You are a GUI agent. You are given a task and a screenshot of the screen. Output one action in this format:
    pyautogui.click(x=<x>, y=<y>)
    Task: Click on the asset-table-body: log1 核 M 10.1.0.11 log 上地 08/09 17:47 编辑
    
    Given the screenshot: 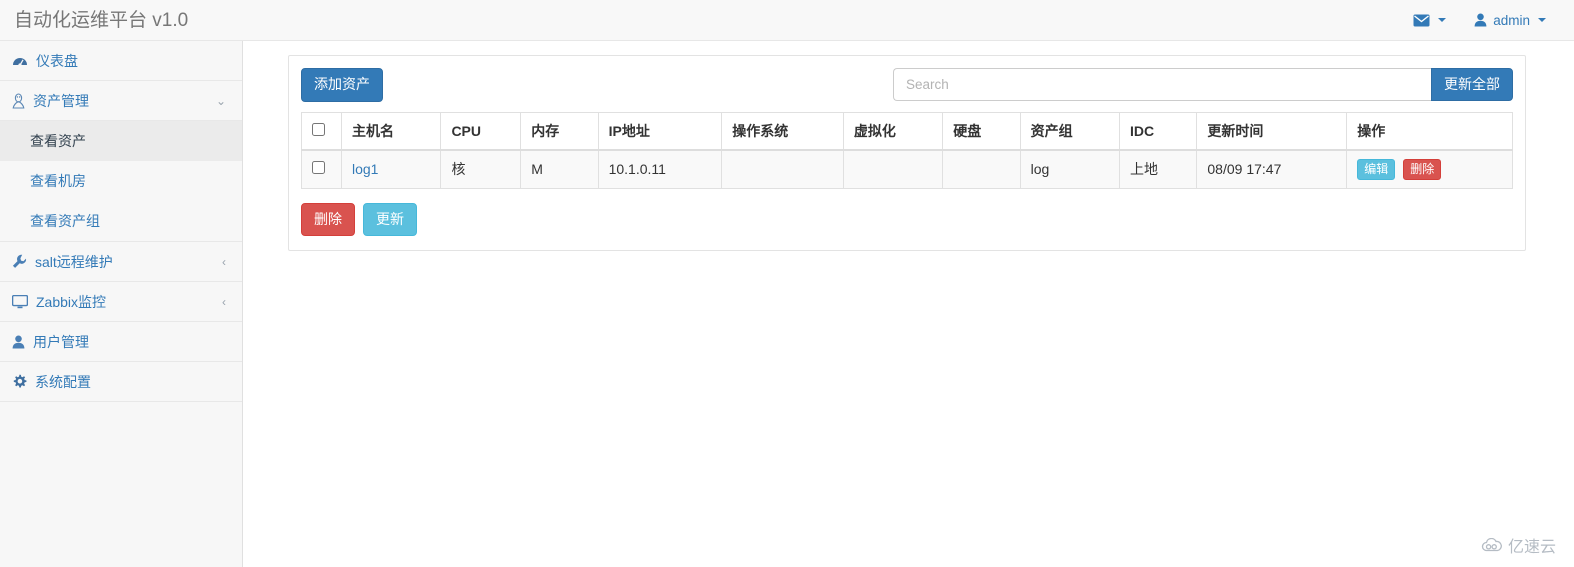 What is the action you would take?
    pyautogui.click(x=907, y=169)
    